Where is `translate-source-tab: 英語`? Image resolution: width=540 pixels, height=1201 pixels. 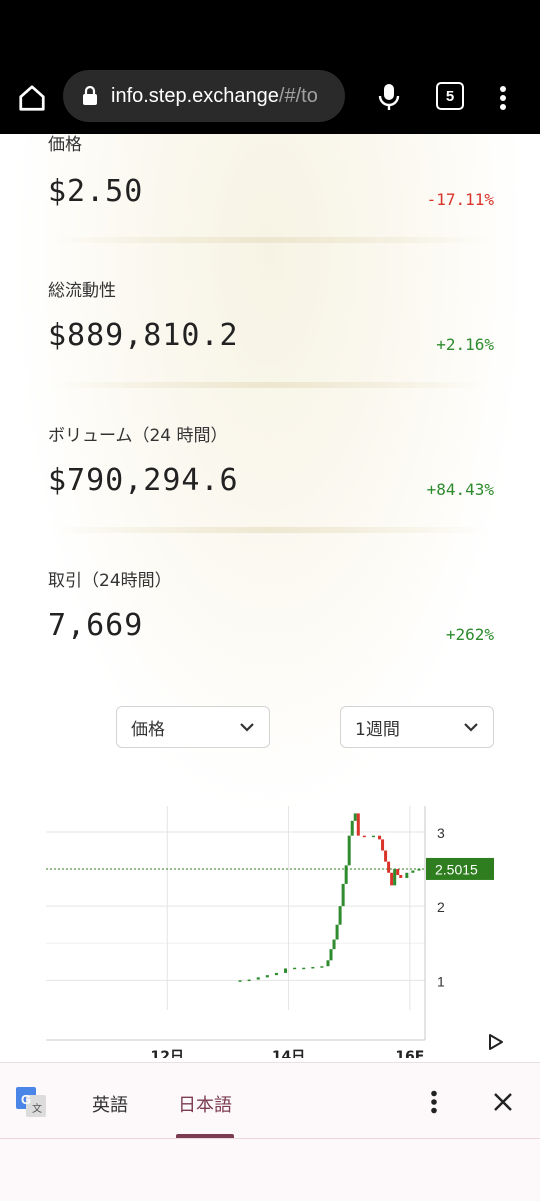 translate-source-tab: 英語 is located at coordinates (110, 1104).